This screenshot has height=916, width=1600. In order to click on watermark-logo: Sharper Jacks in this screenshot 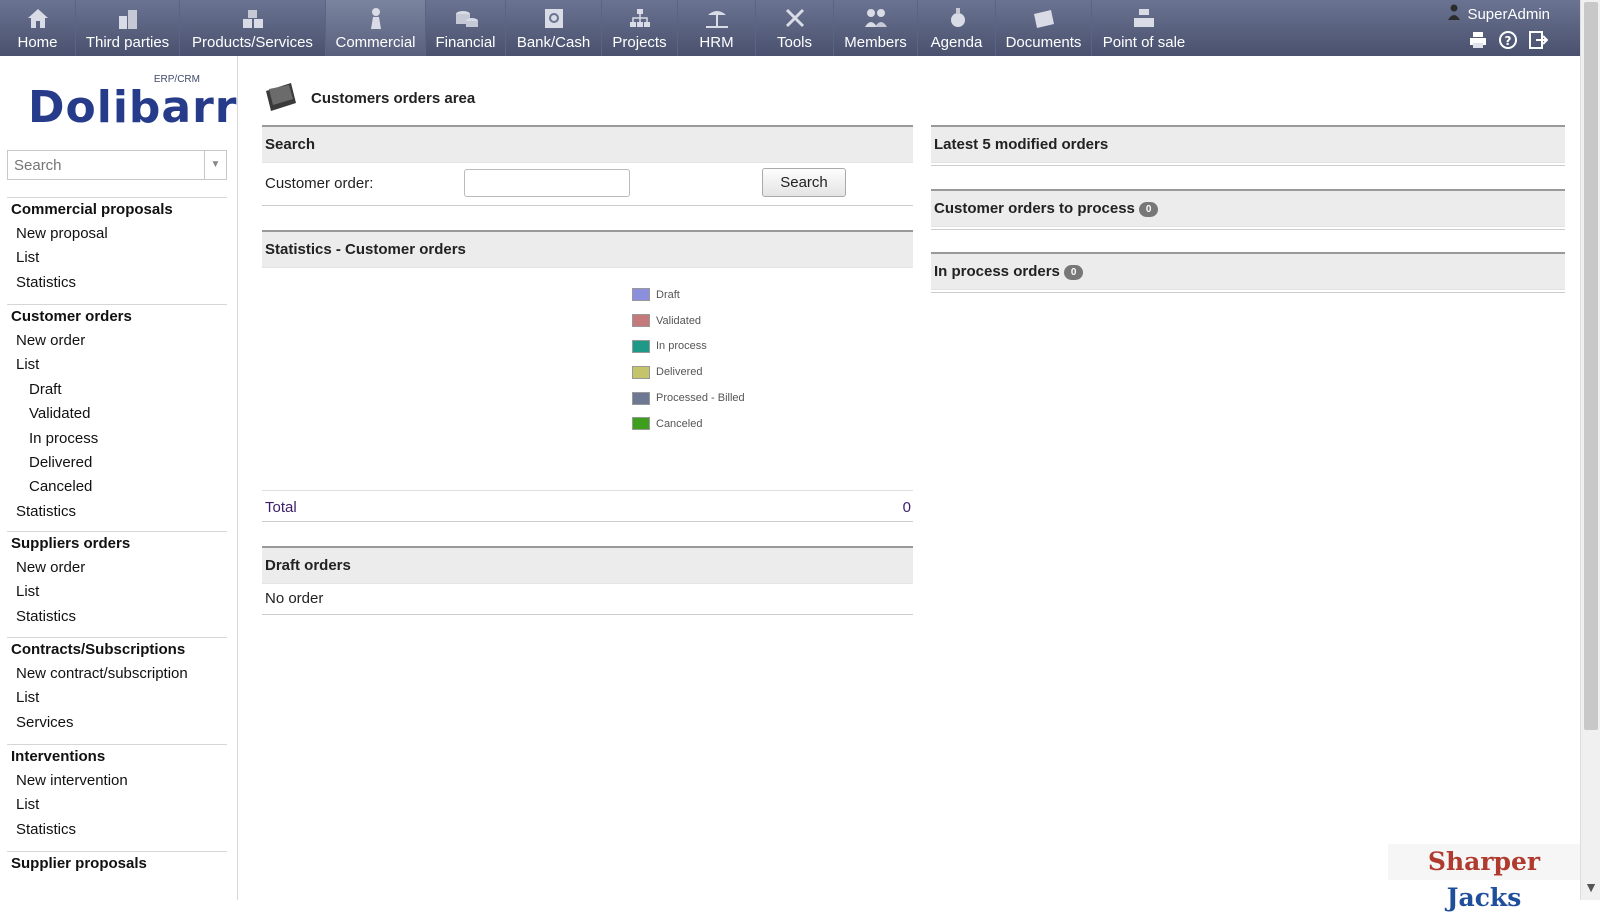, I will do `click(1484, 878)`.